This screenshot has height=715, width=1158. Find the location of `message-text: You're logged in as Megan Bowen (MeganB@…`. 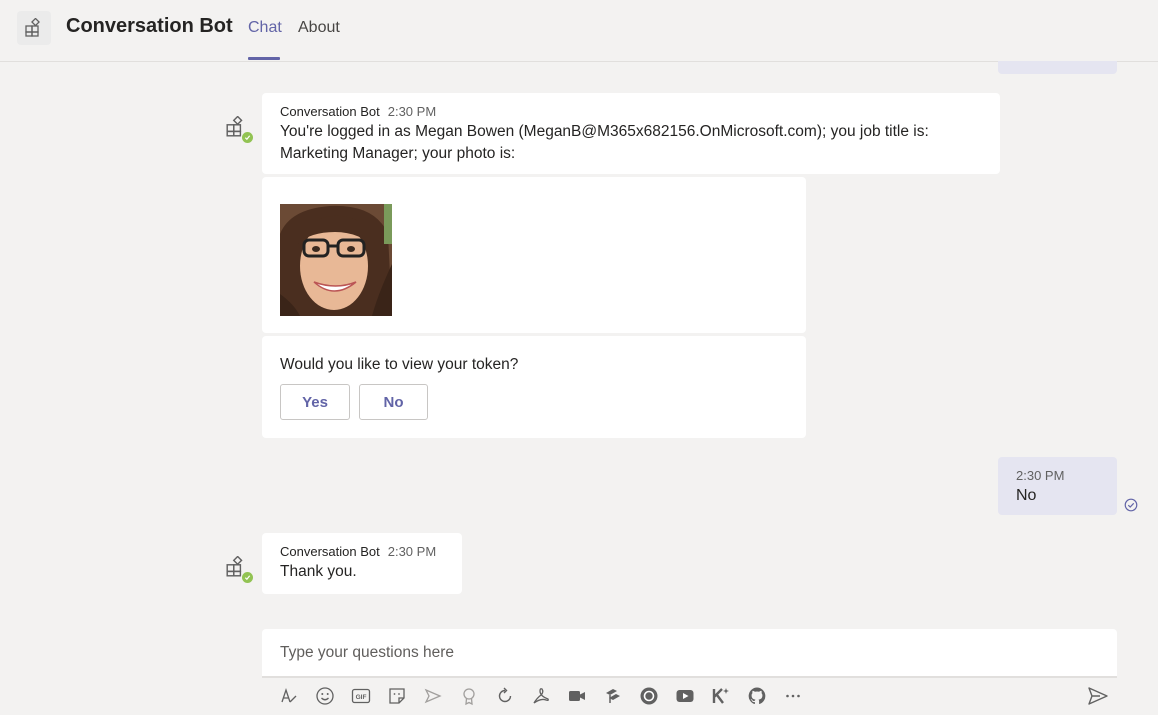

message-text: You're logged in as Megan Bowen (MeganB@… is located at coordinates (604, 142).